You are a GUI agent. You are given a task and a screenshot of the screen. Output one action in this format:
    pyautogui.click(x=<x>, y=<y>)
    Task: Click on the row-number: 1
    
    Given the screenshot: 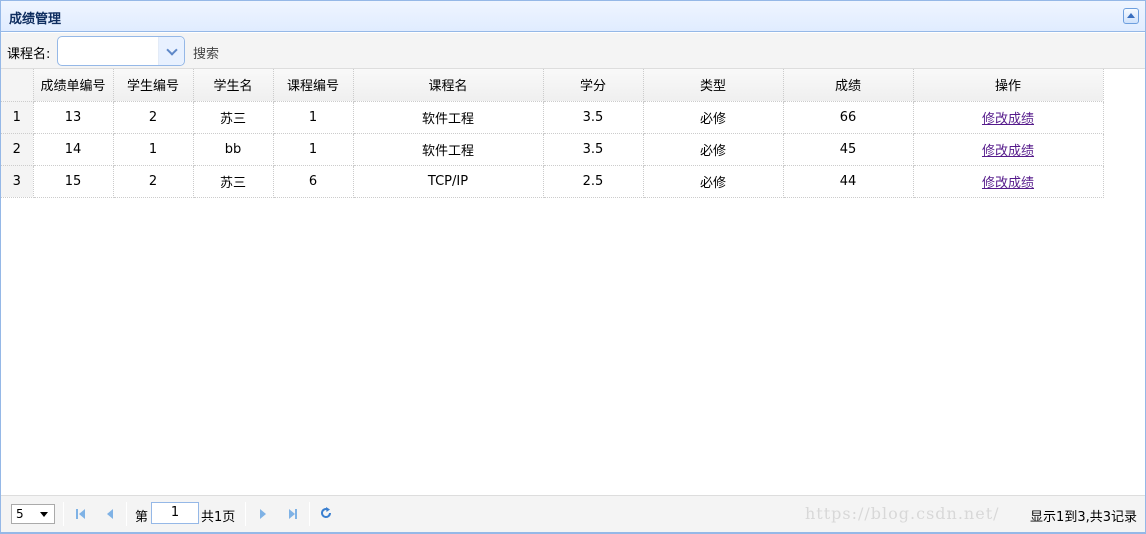 What is the action you would take?
    pyautogui.click(x=17, y=117)
    